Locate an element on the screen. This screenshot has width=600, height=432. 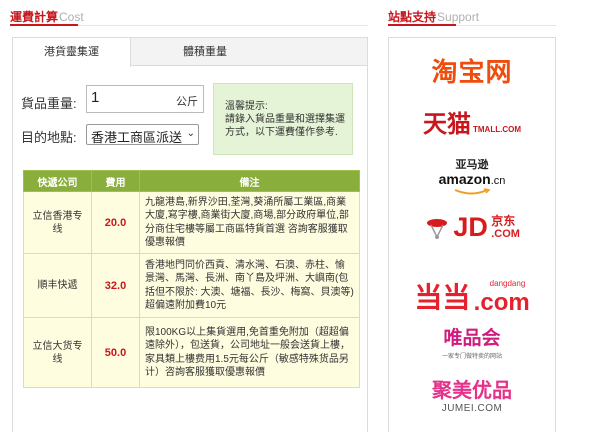
table-header-row: 快遞公司 費用 備注 is located at coordinates (191, 181).